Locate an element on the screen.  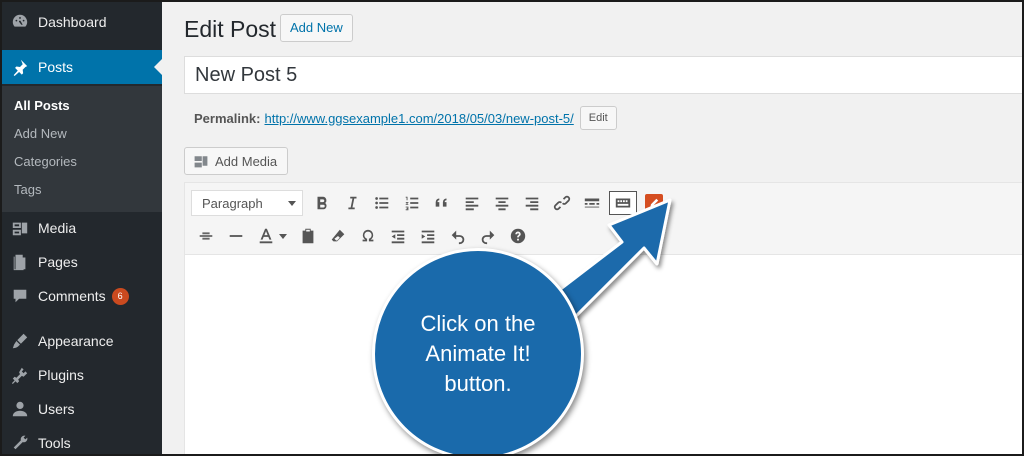
sidebar-item-comments: Comments 6 is located at coordinates (82, 296).